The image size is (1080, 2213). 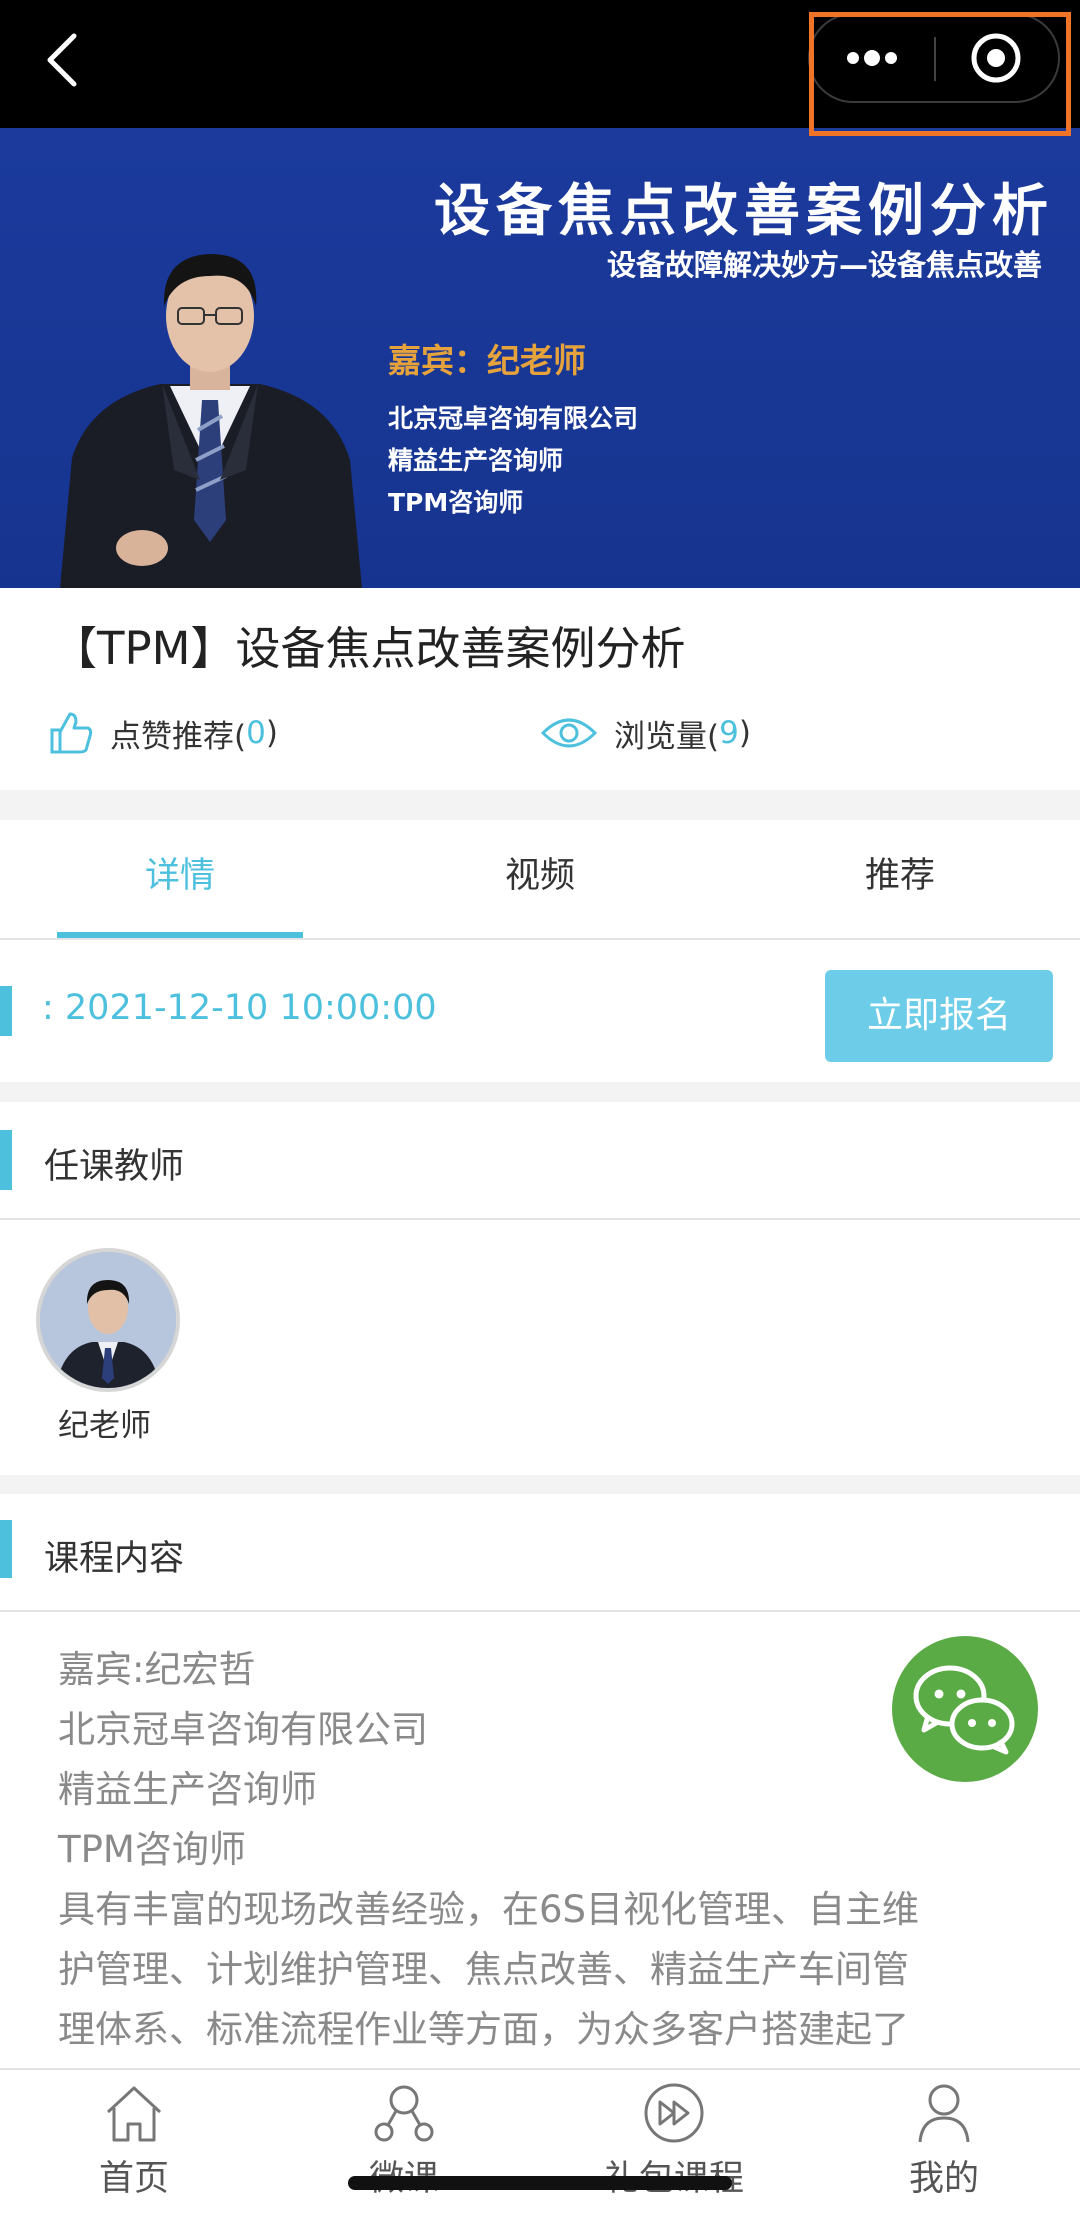 I want to click on back-button, so click(x=62, y=60).